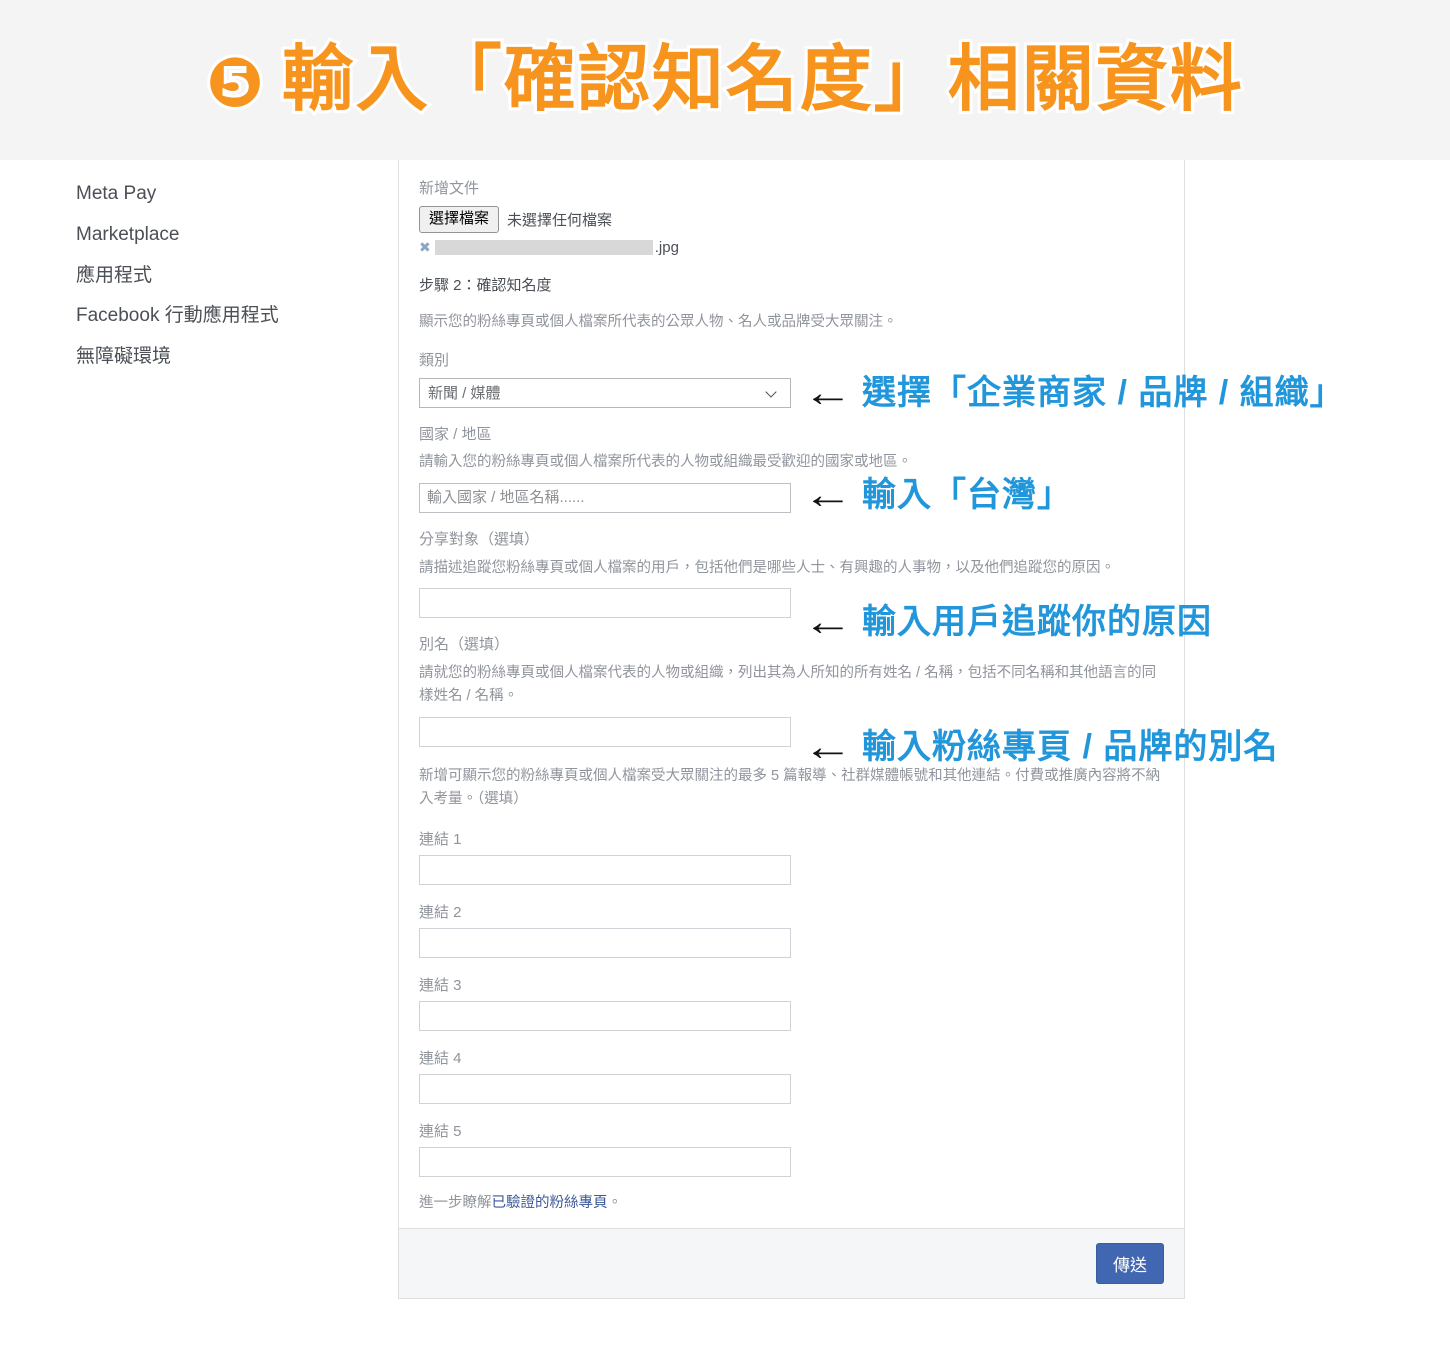  What do you see at coordinates (791, 219) in the screenshot?
I see `file-upload-row: 選擇檔案 未選擇任何檔案` at bounding box center [791, 219].